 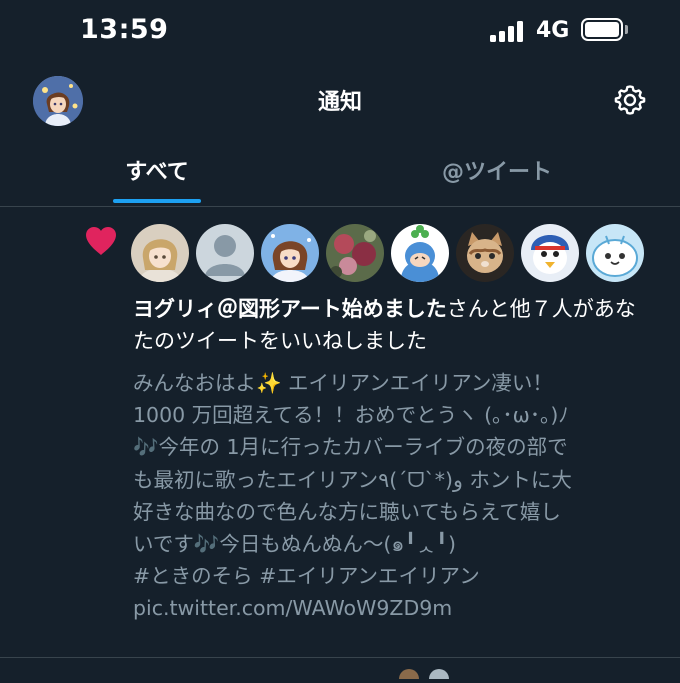 I want to click on network-type: 4G, so click(x=553, y=30).